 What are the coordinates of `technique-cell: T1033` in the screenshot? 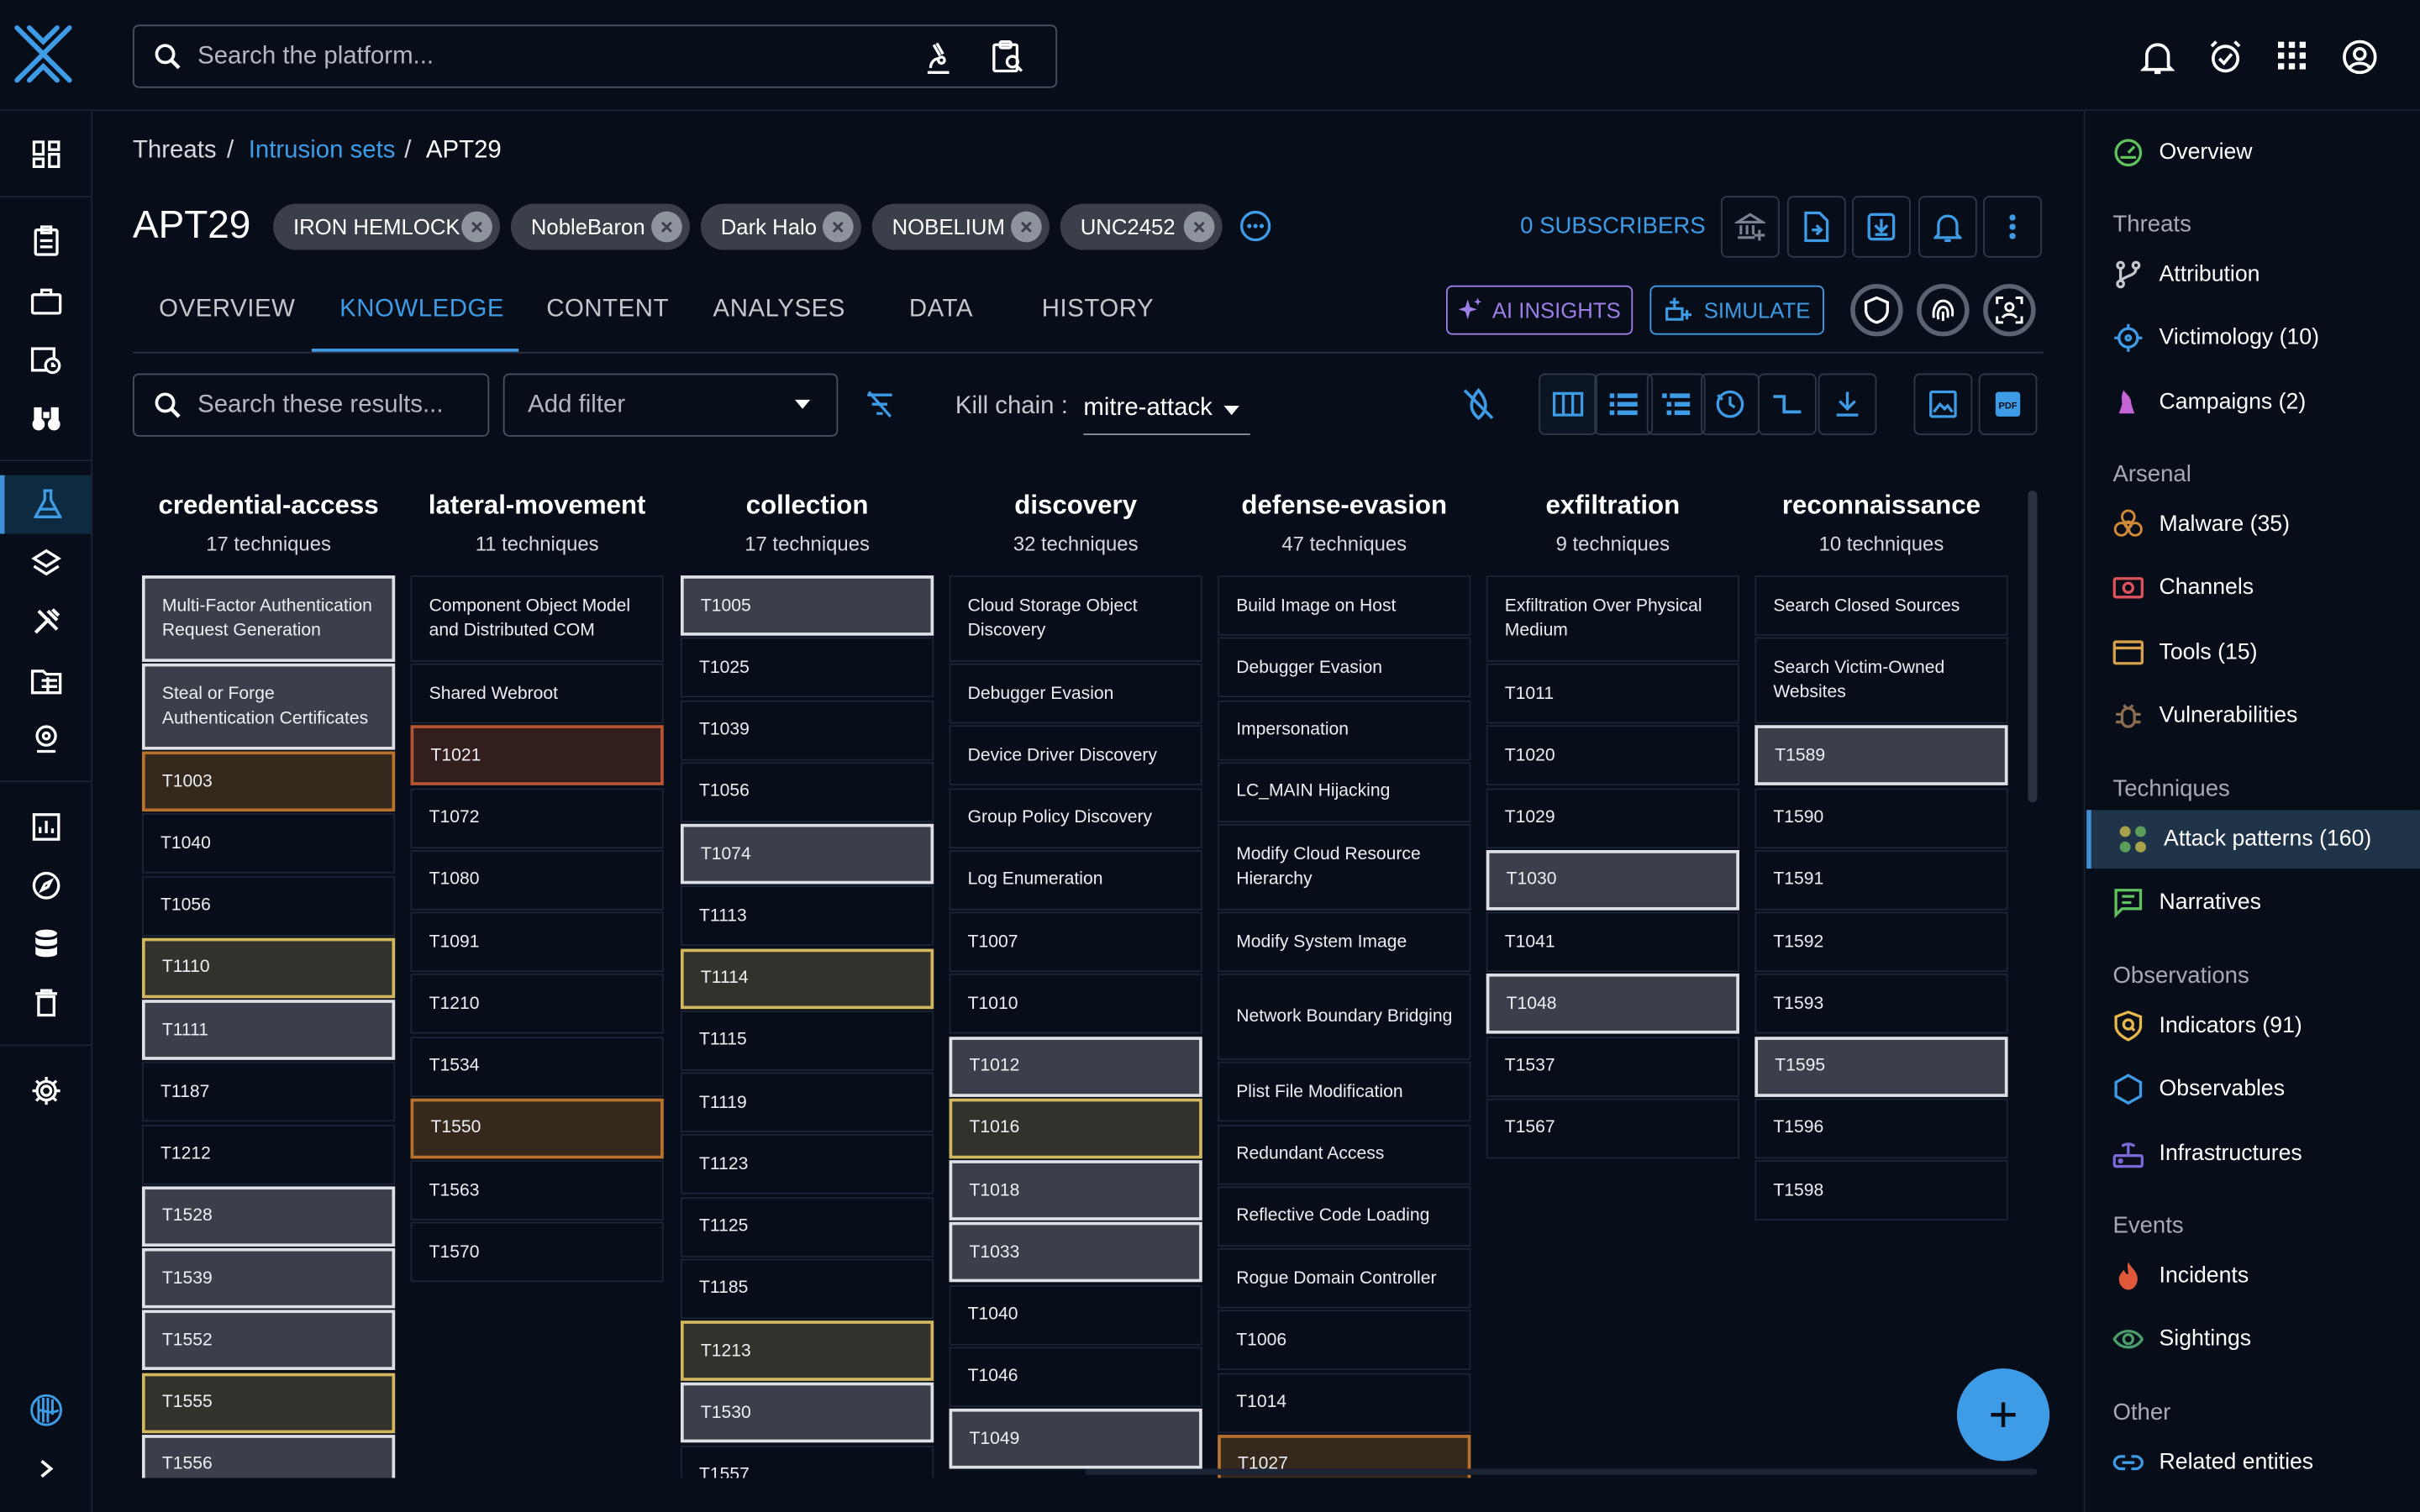 It's located at (1075, 1252).